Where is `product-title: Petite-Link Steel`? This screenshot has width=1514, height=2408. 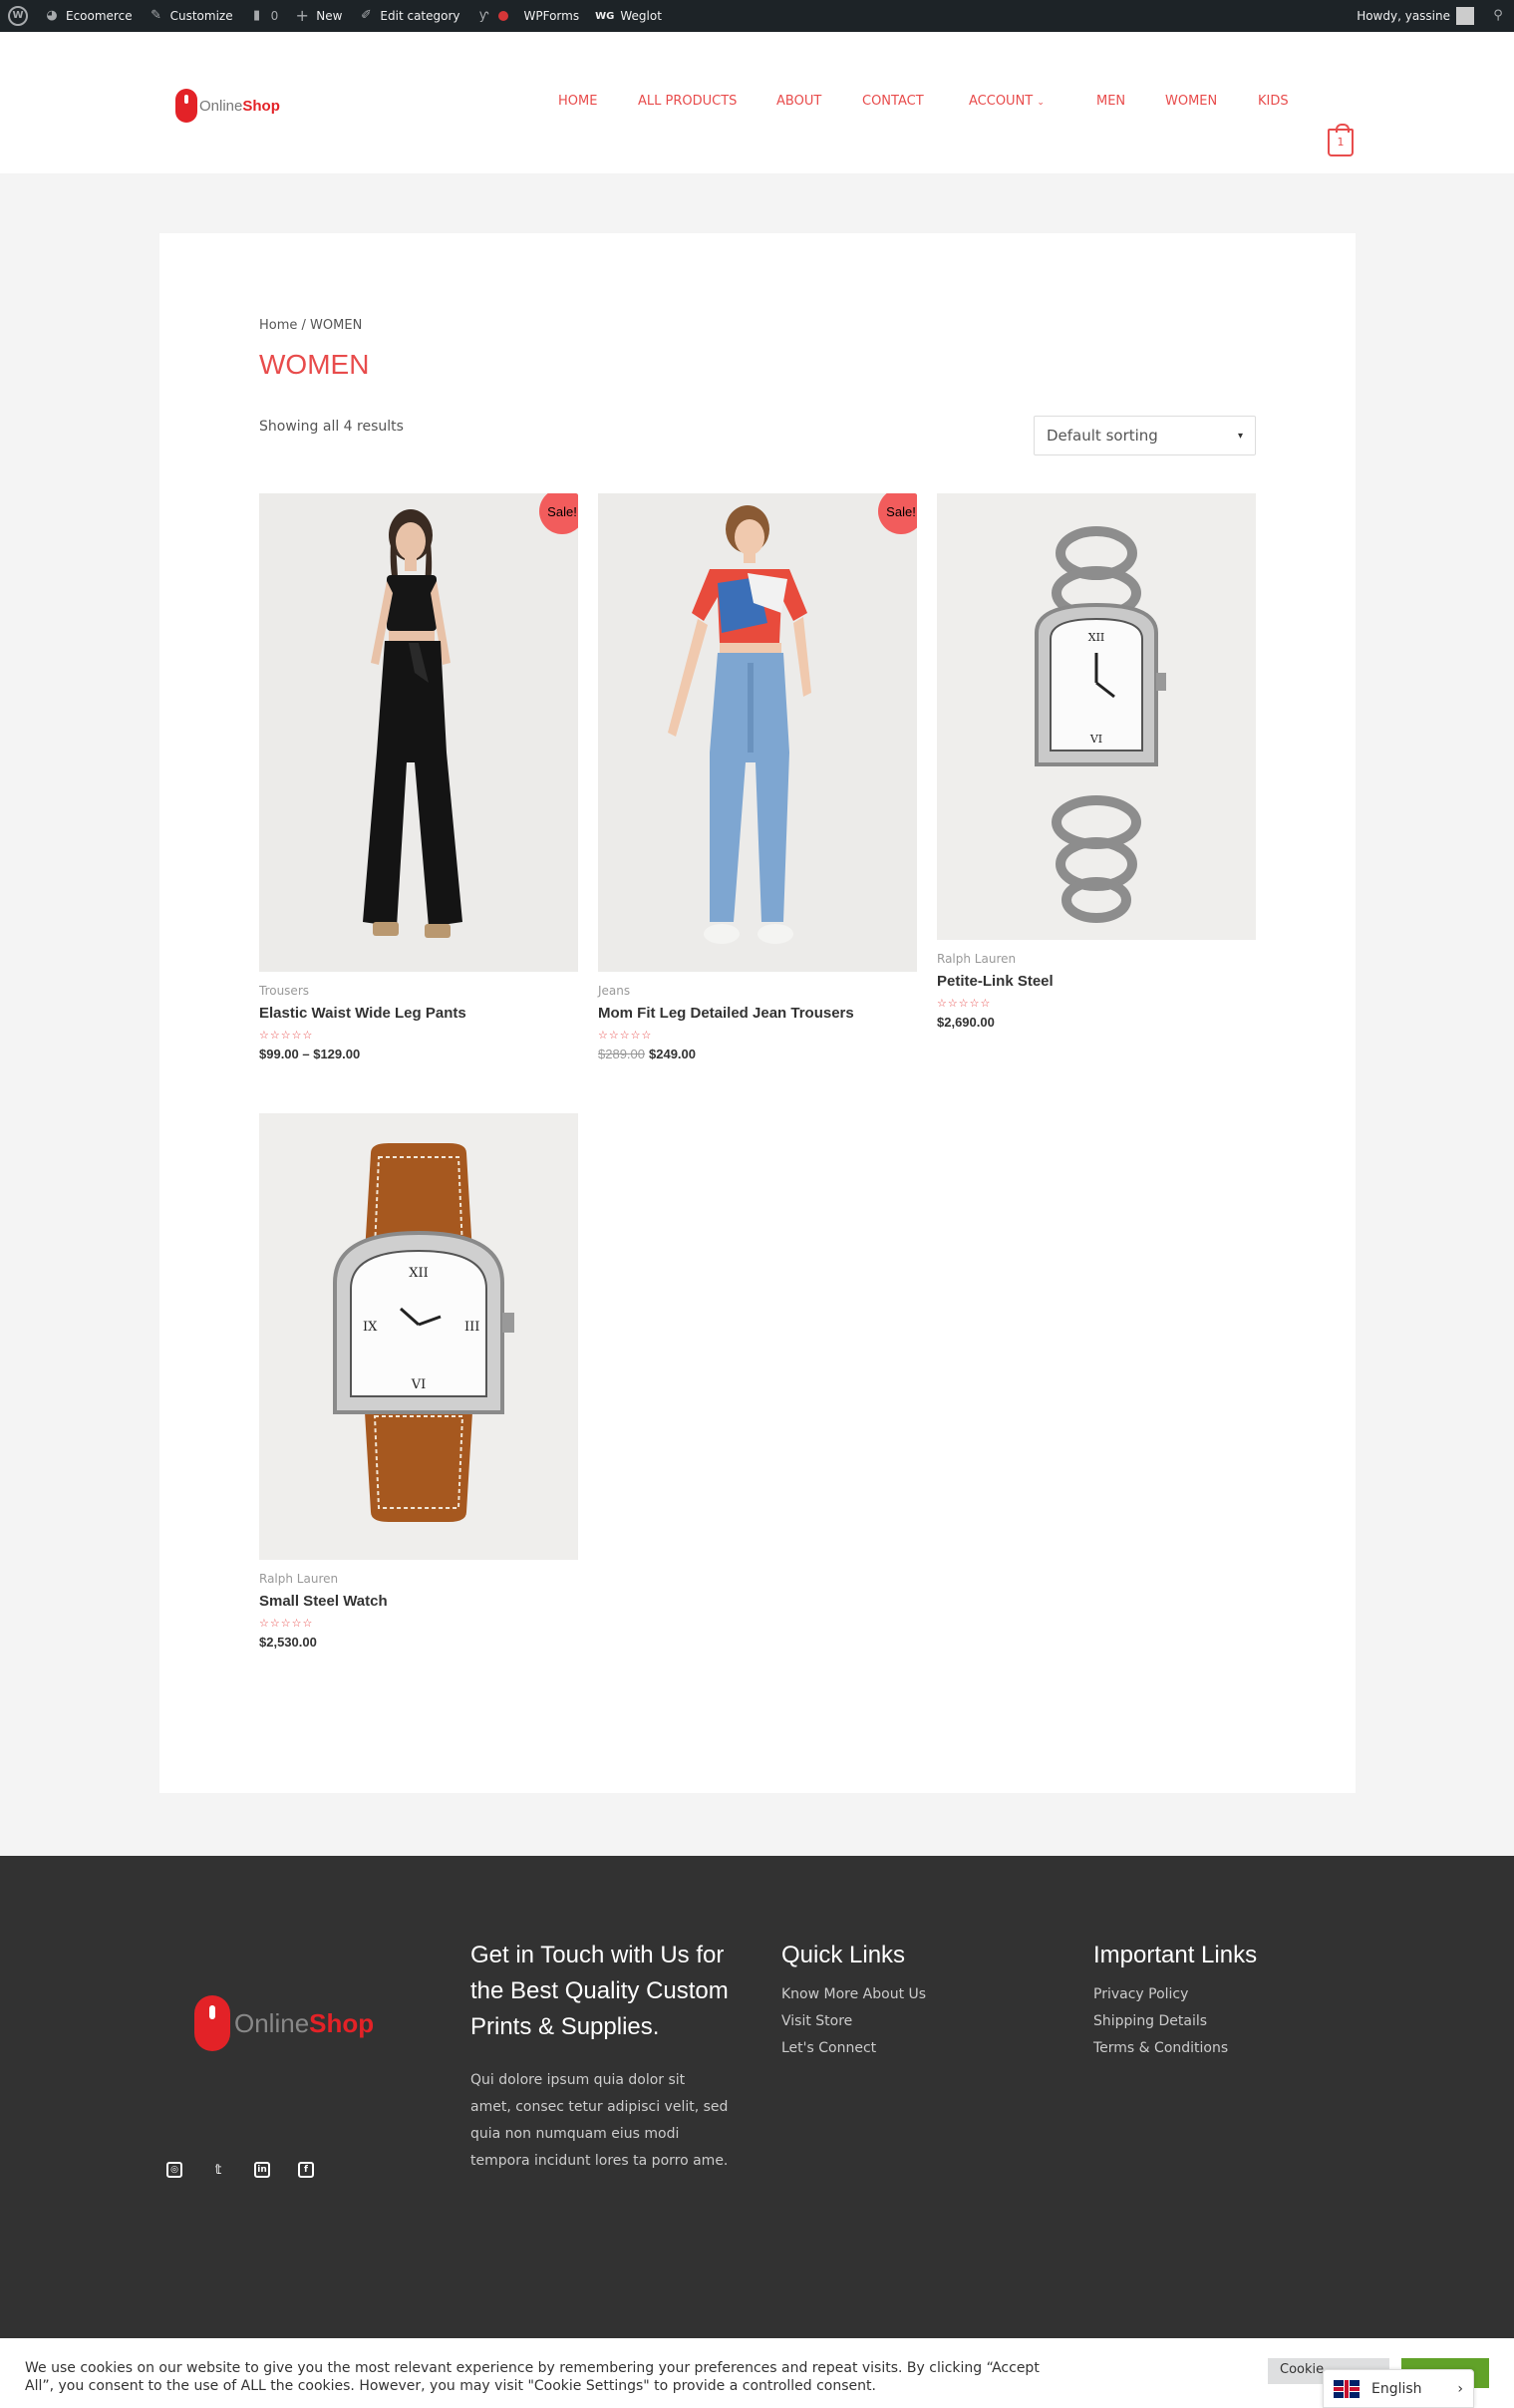
product-title: Petite-Link Steel is located at coordinates (1096, 981).